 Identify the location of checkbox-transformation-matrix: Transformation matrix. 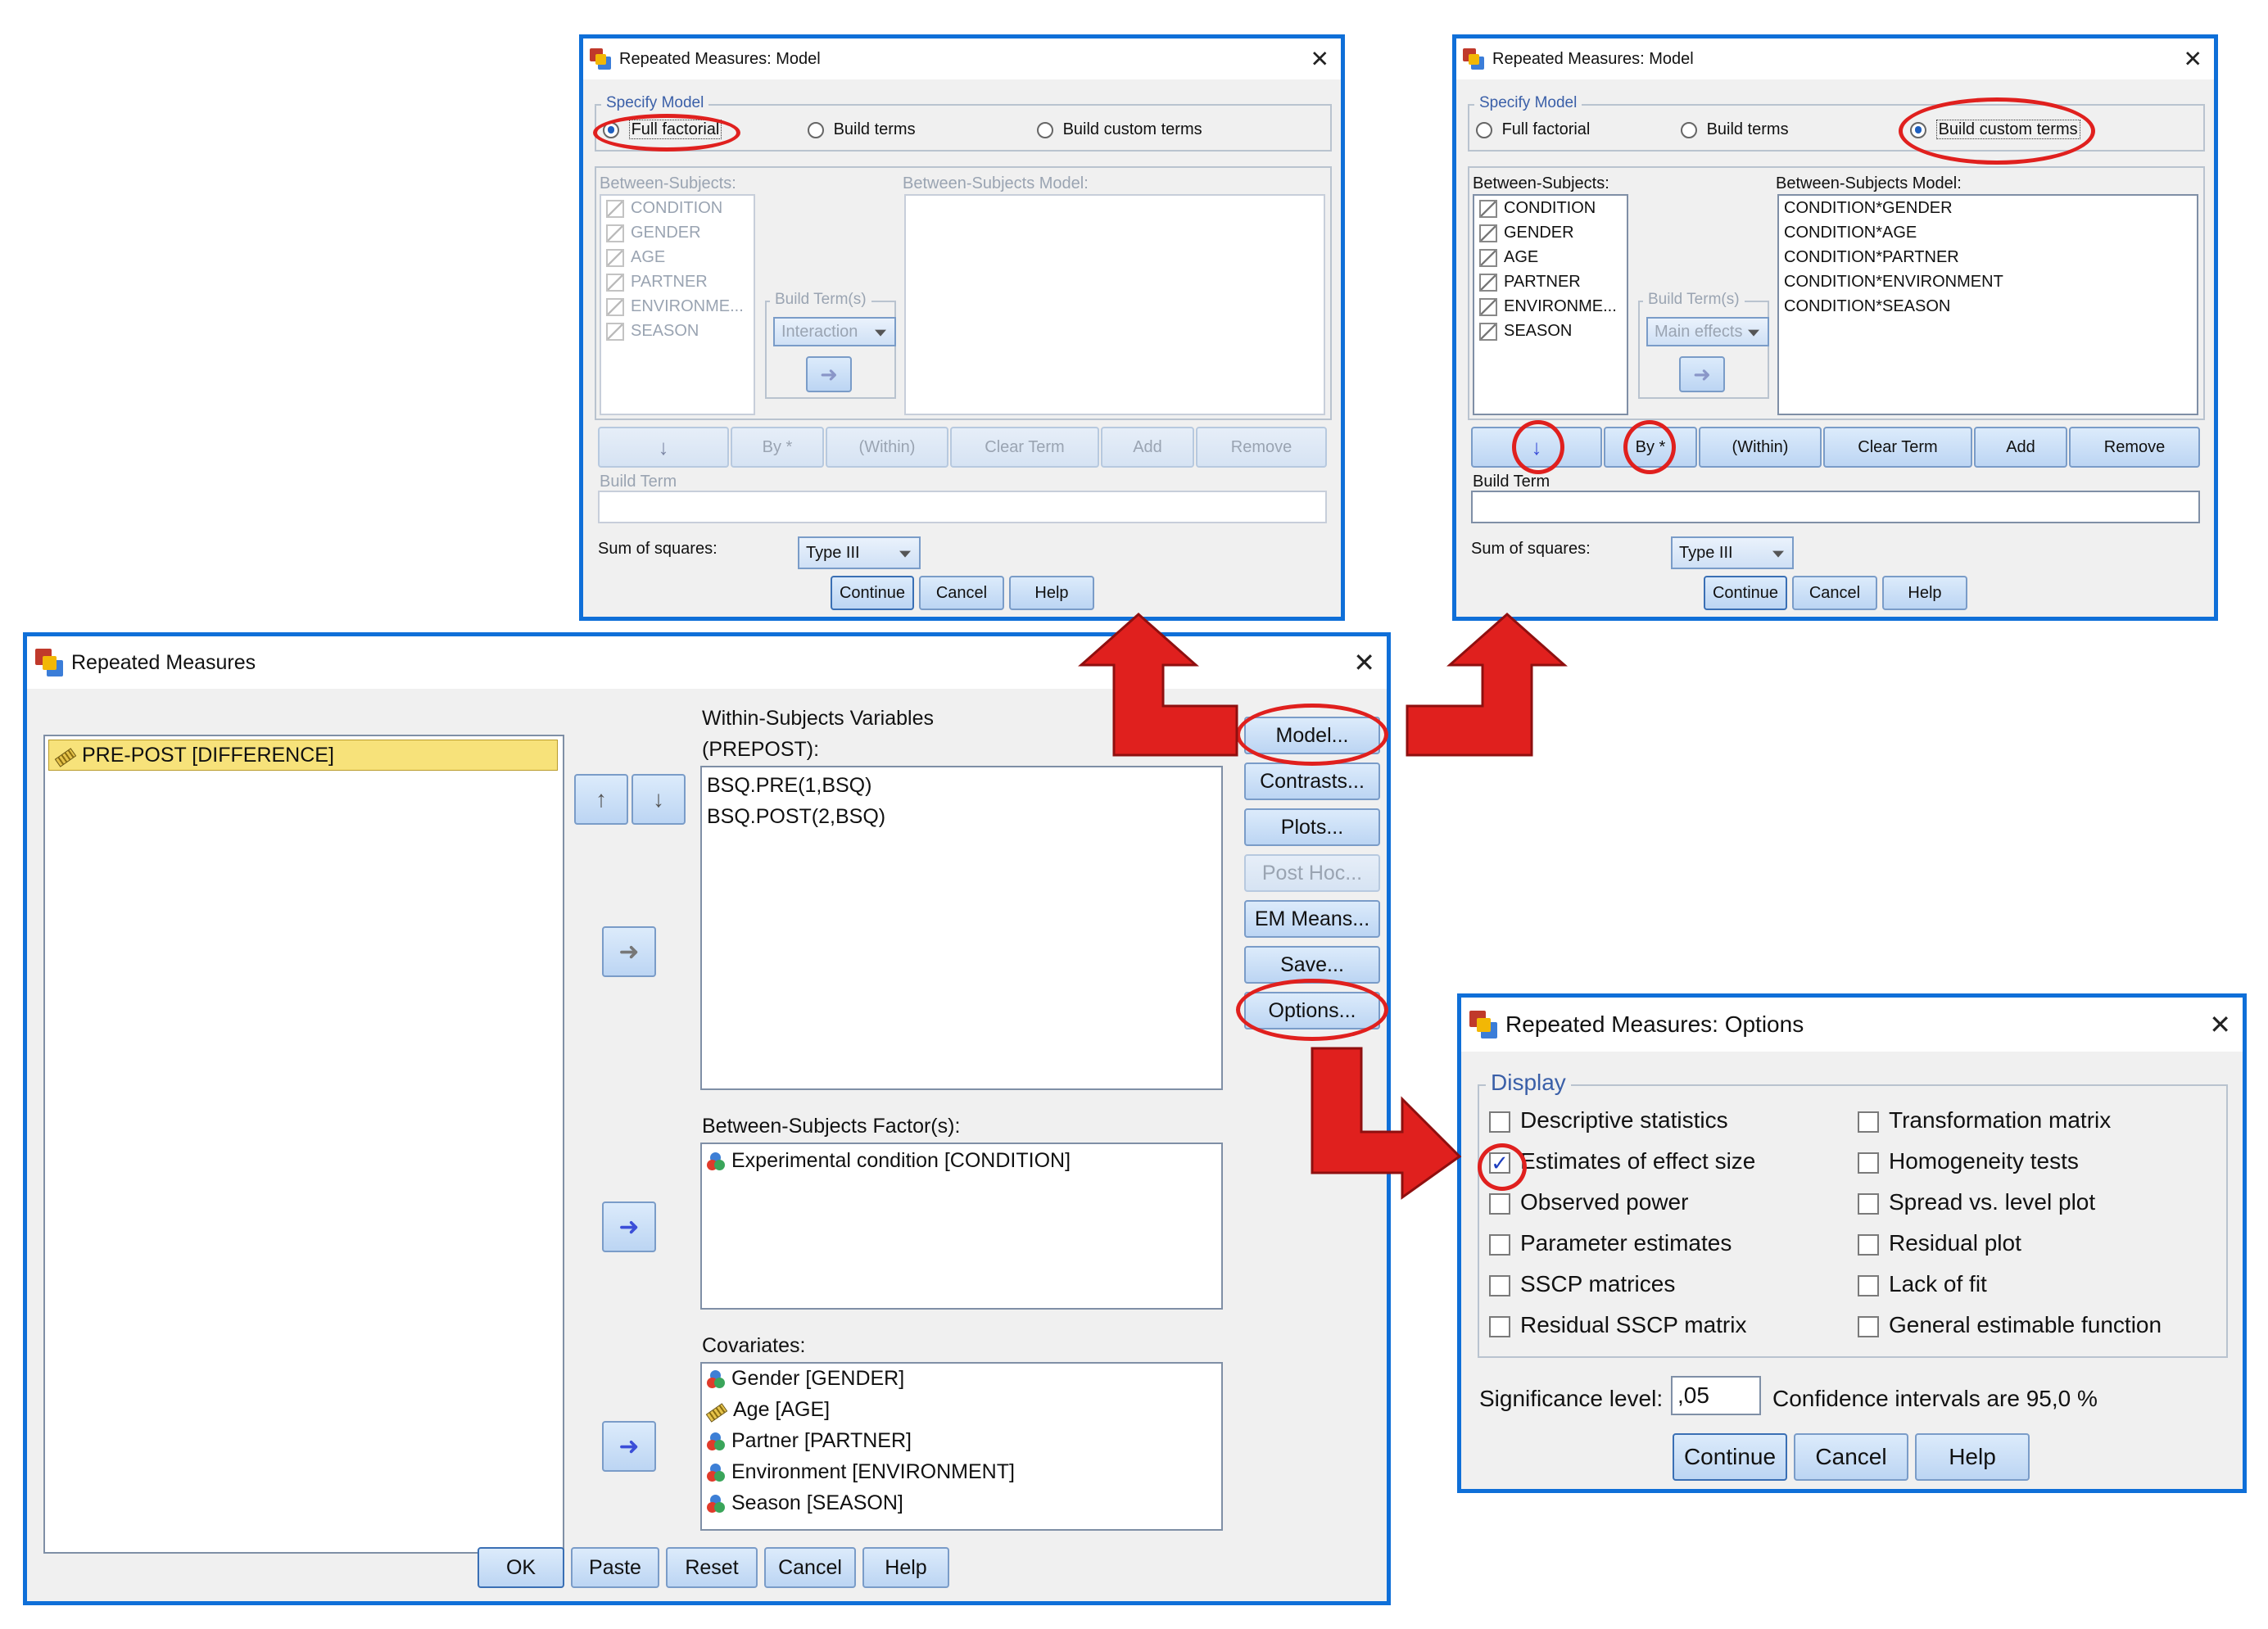
(1984, 1120).